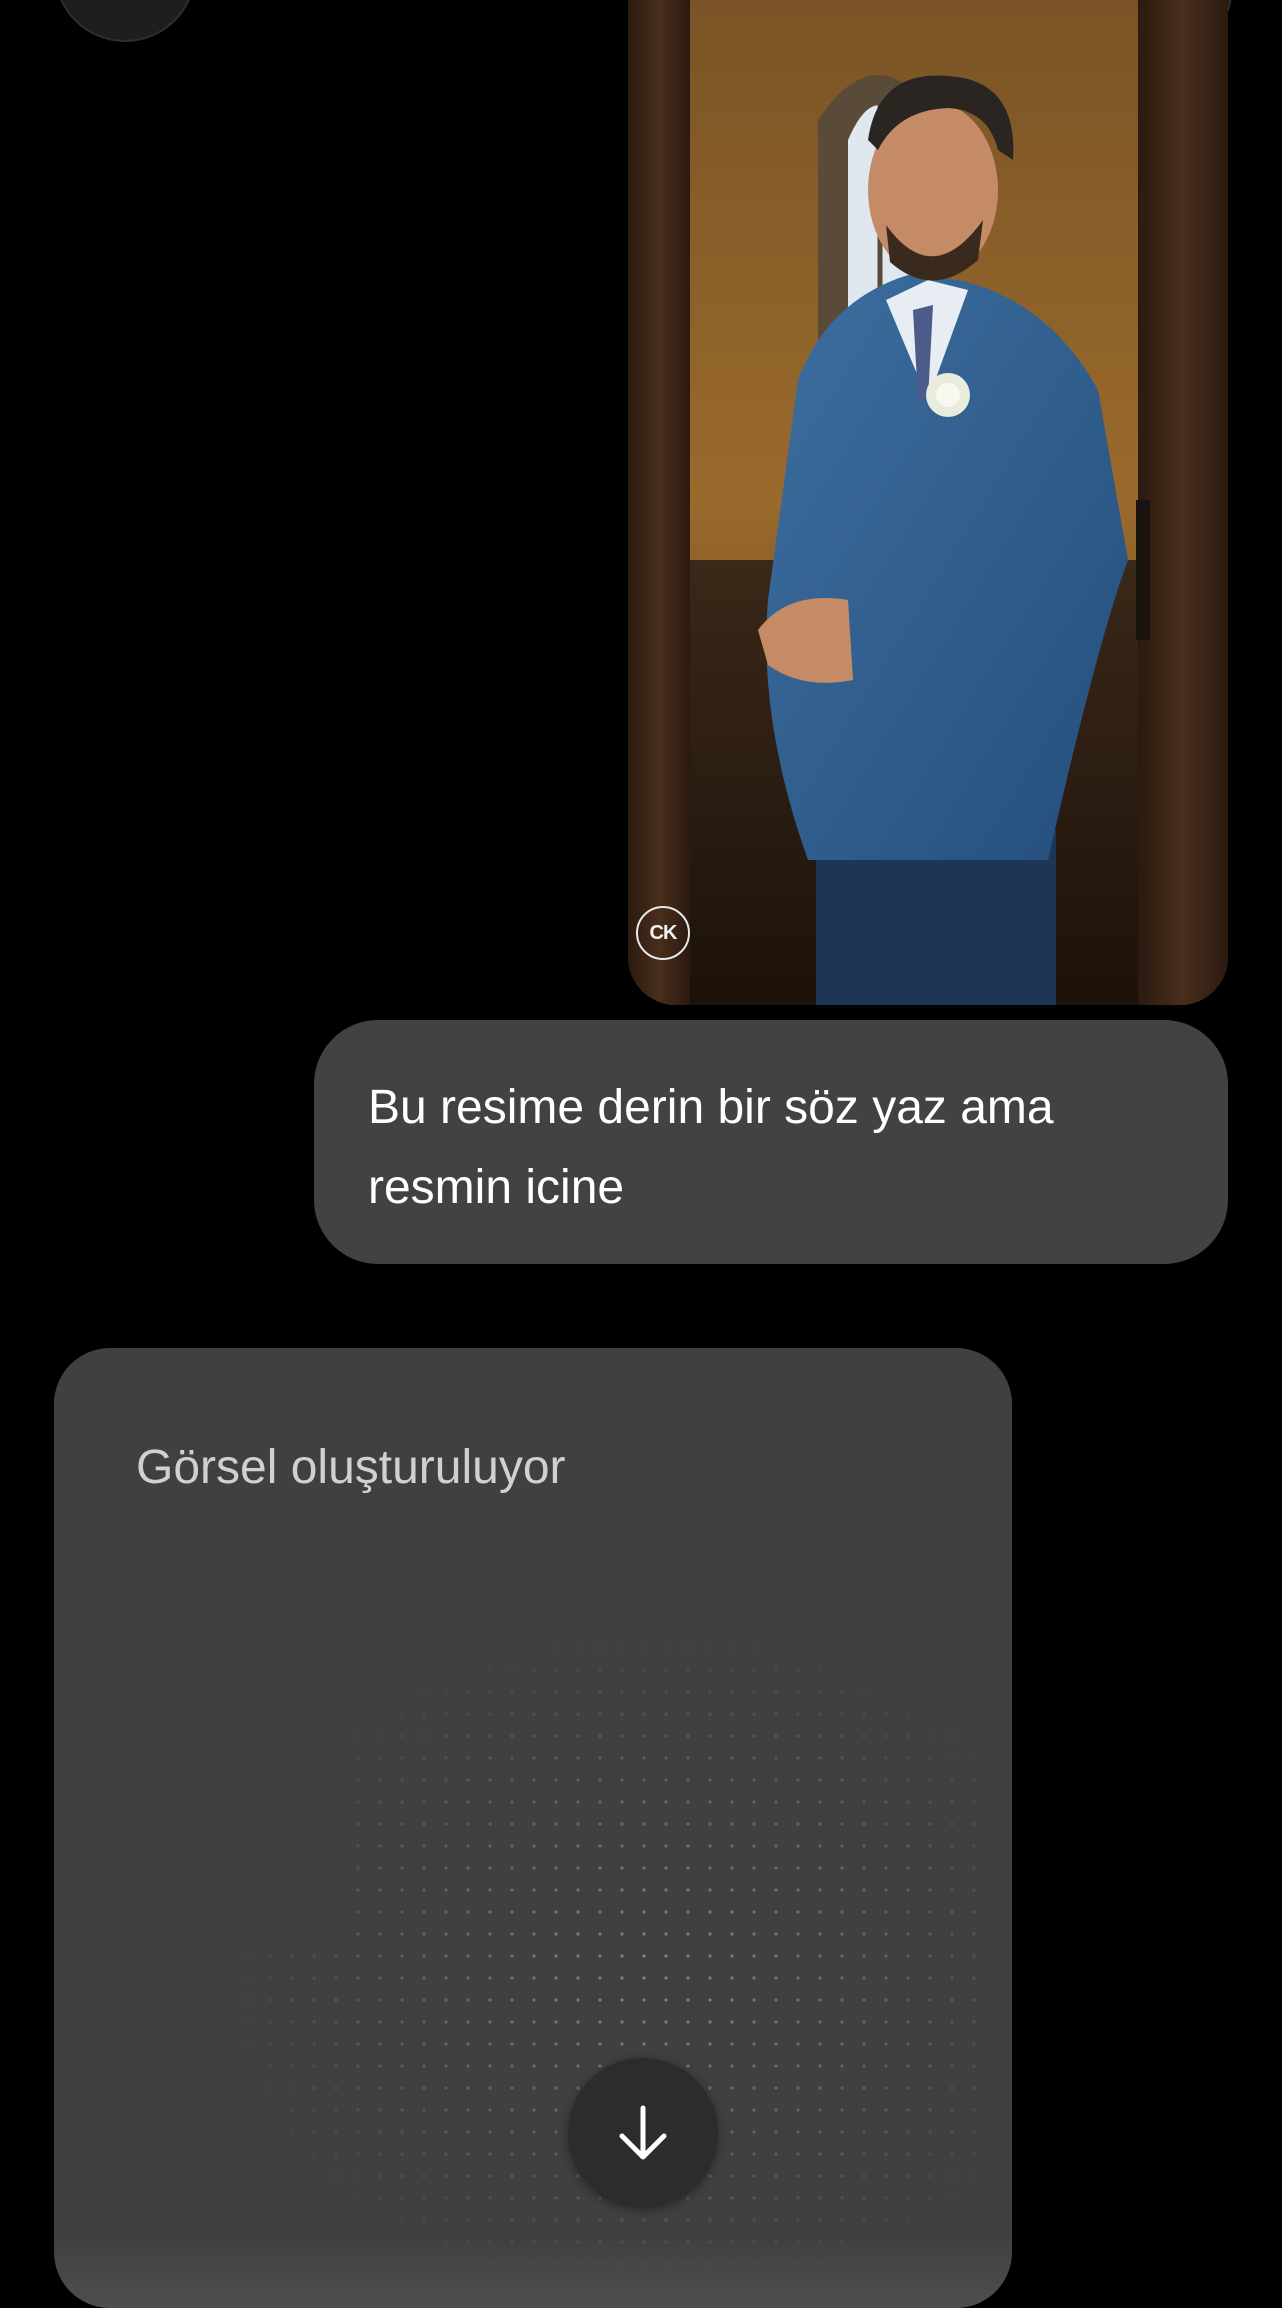 This screenshot has width=1282, height=2308. What do you see at coordinates (125, 21) in the screenshot?
I see `top-left-button` at bounding box center [125, 21].